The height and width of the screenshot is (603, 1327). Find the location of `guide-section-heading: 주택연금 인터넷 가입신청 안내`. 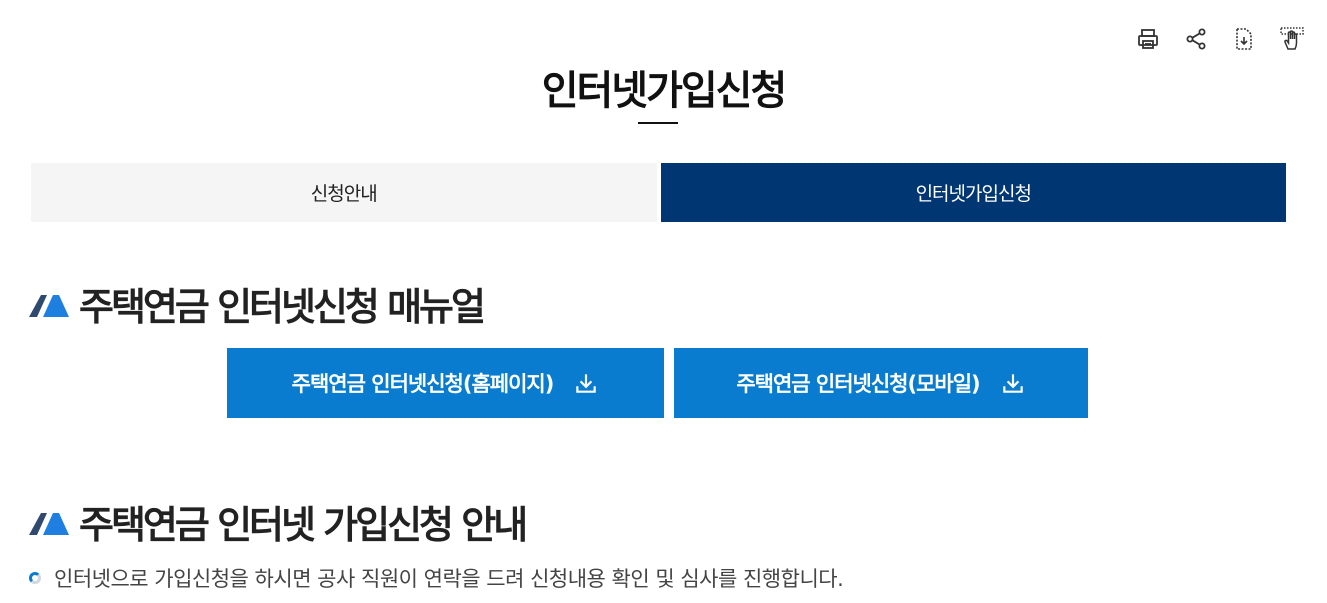

guide-section-heading: 주택연금 인터넷 가입신청 안내 is located at coordinates (278, 521).